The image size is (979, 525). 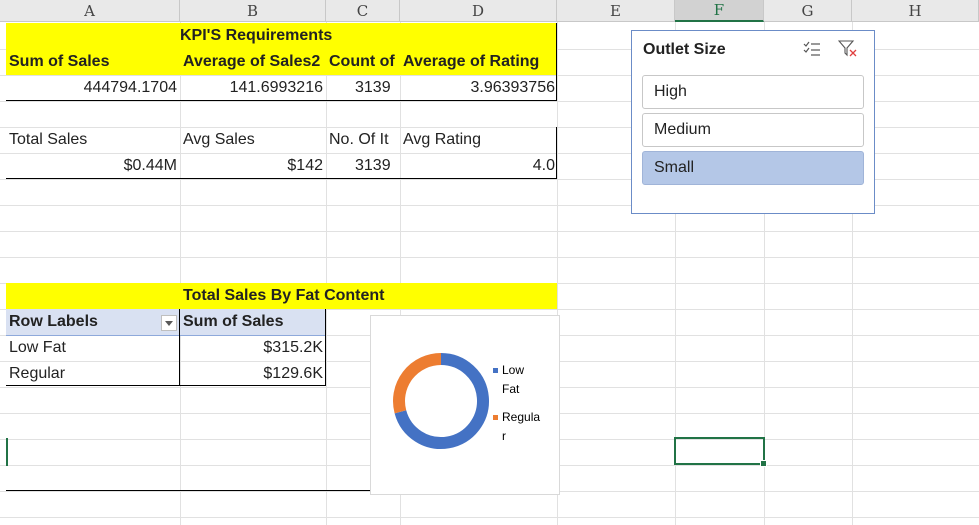 What do you see at coordinates (753, 130) in the screenshot?
I see `slicer-item-medium: Medium` at bounding box center [753, 130].